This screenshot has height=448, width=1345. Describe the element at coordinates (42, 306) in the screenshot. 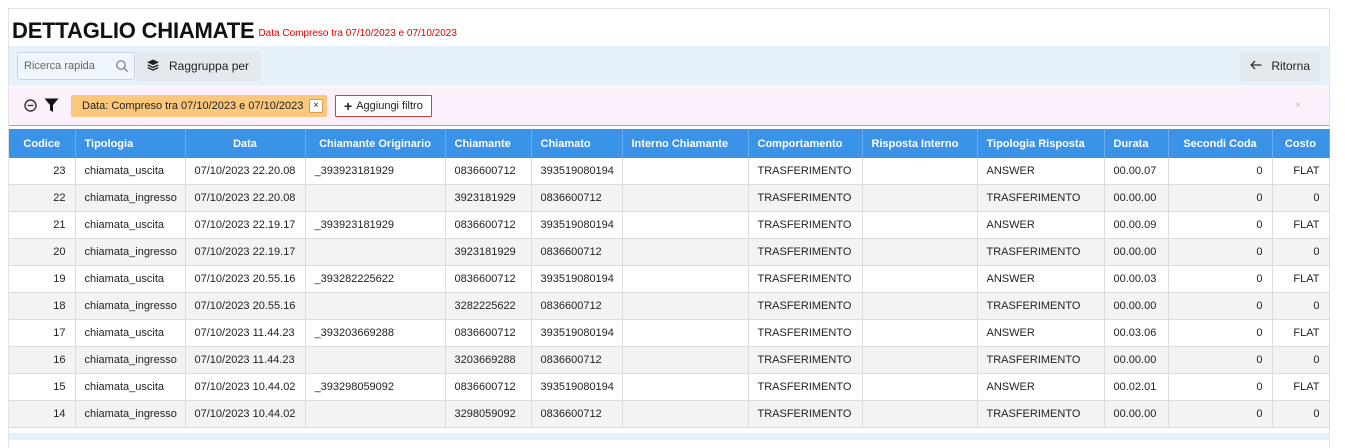

I see `table-cell: 18` at that location.